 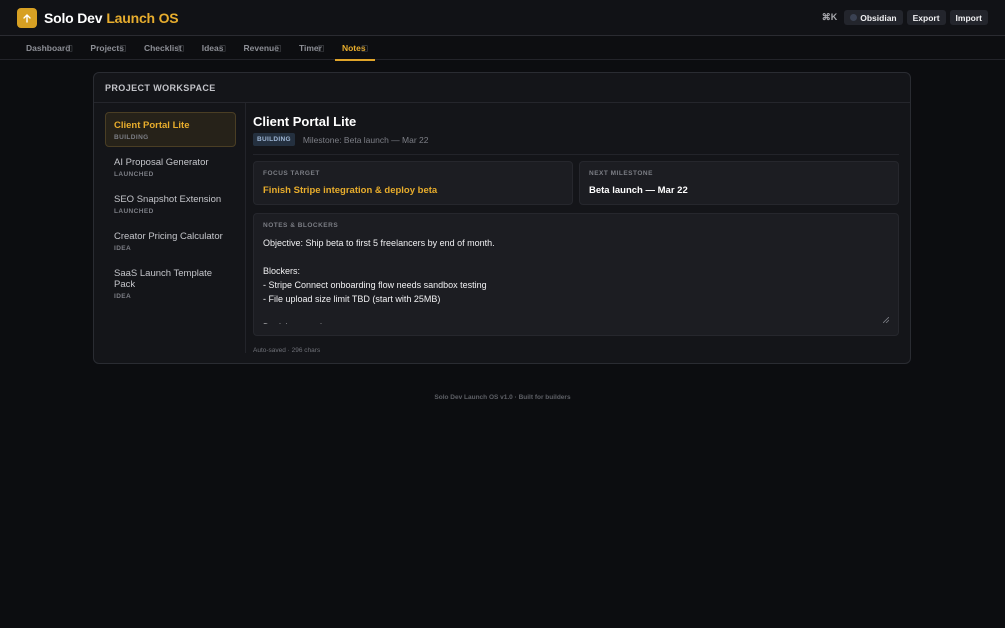 I want to click on command-palette-shortcut: ⌘K, so click(x=830, y=17).